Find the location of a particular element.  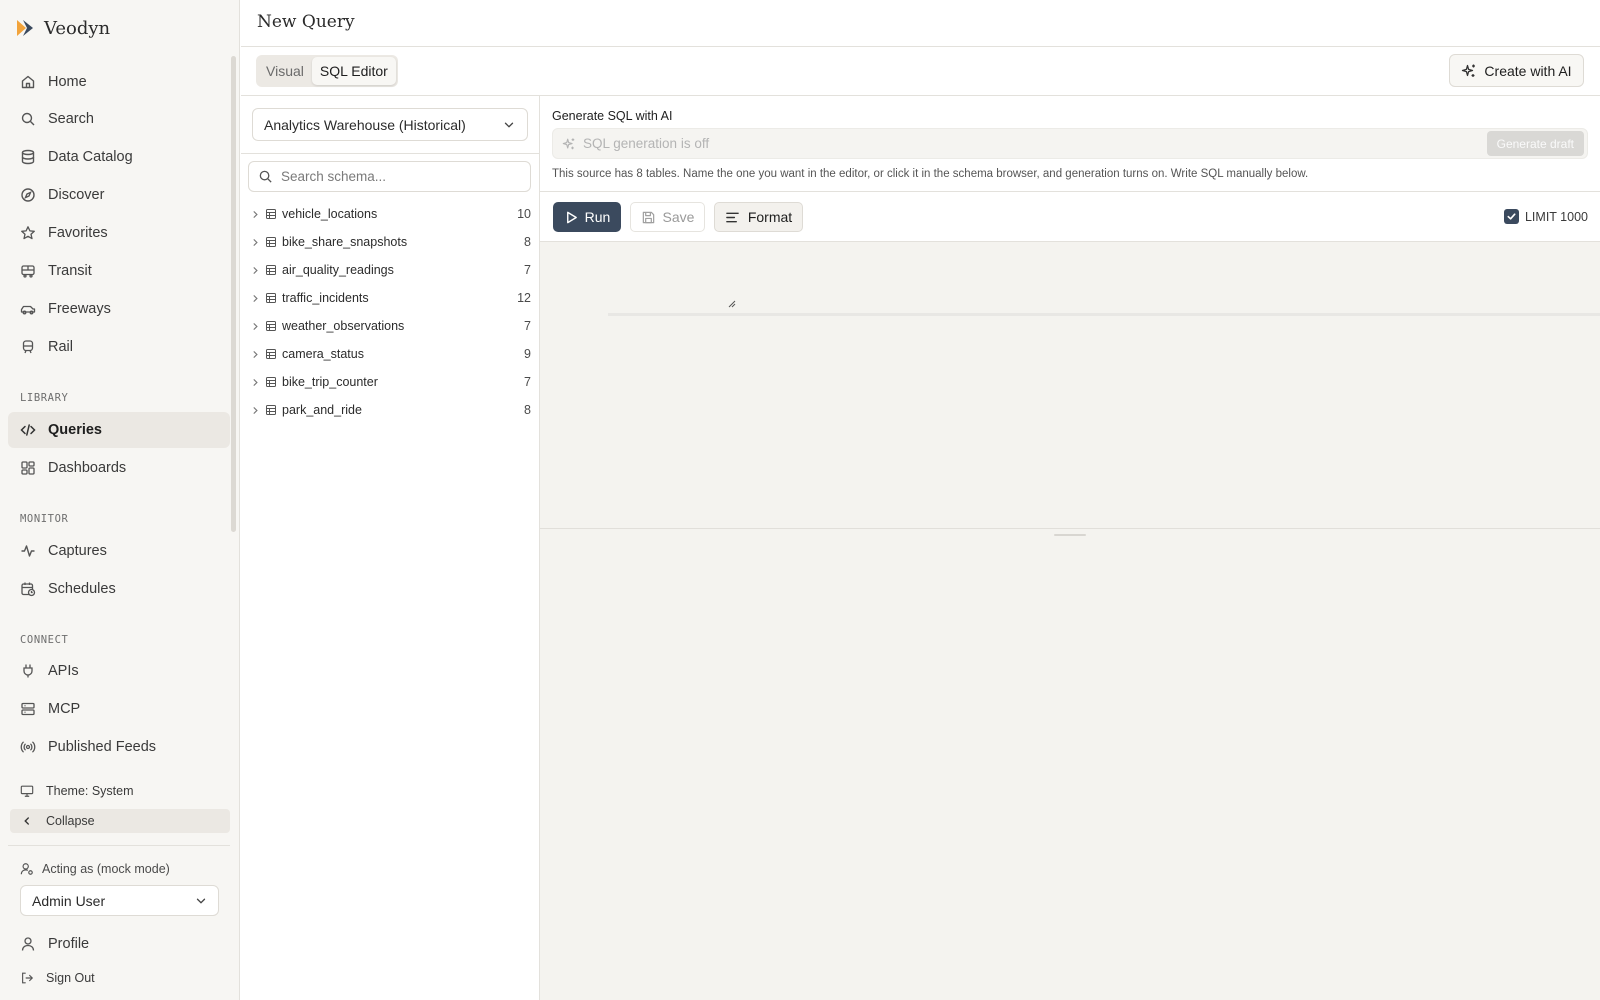

chevron-left-icon is located at coordinates (27, 821).